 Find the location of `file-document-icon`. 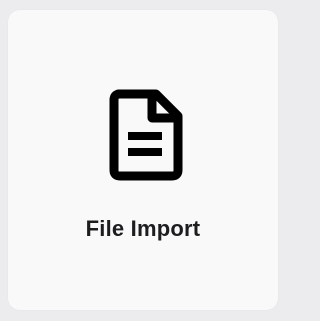

file-document-icon is located at coordinates (146, 135).